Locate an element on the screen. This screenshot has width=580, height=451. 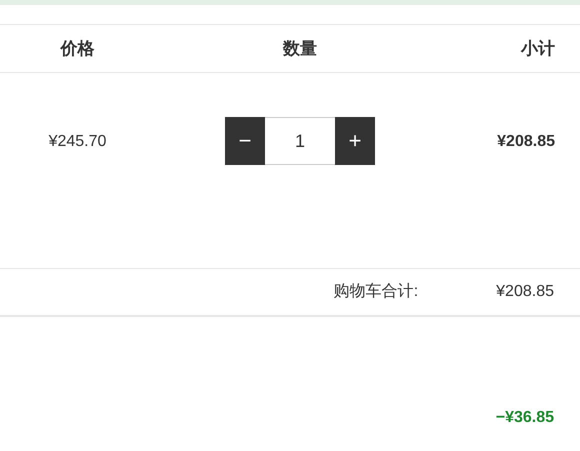
price-text: ¥245.70 is located at coordinates (77, 142).